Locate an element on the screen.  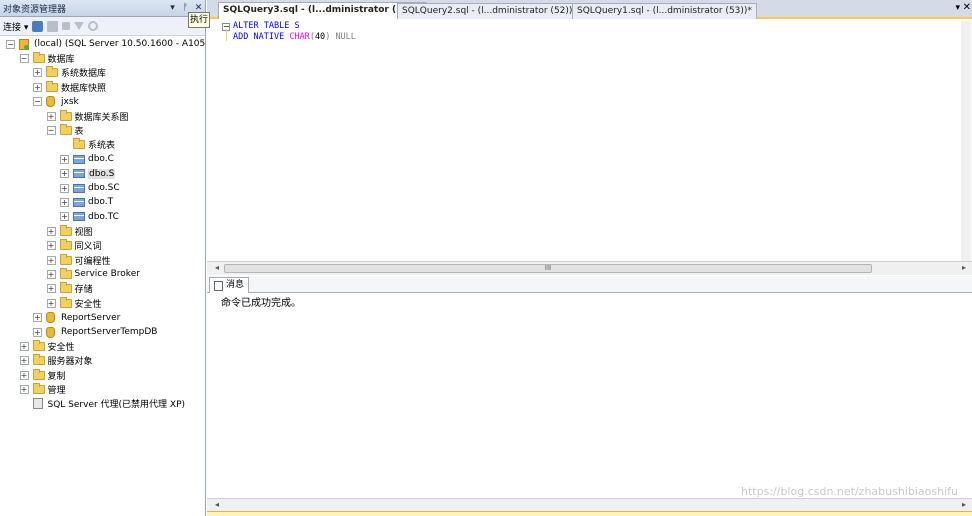
results-horizontal-scrollbar: ◂ ▸ is located at coordinates (589, 504).